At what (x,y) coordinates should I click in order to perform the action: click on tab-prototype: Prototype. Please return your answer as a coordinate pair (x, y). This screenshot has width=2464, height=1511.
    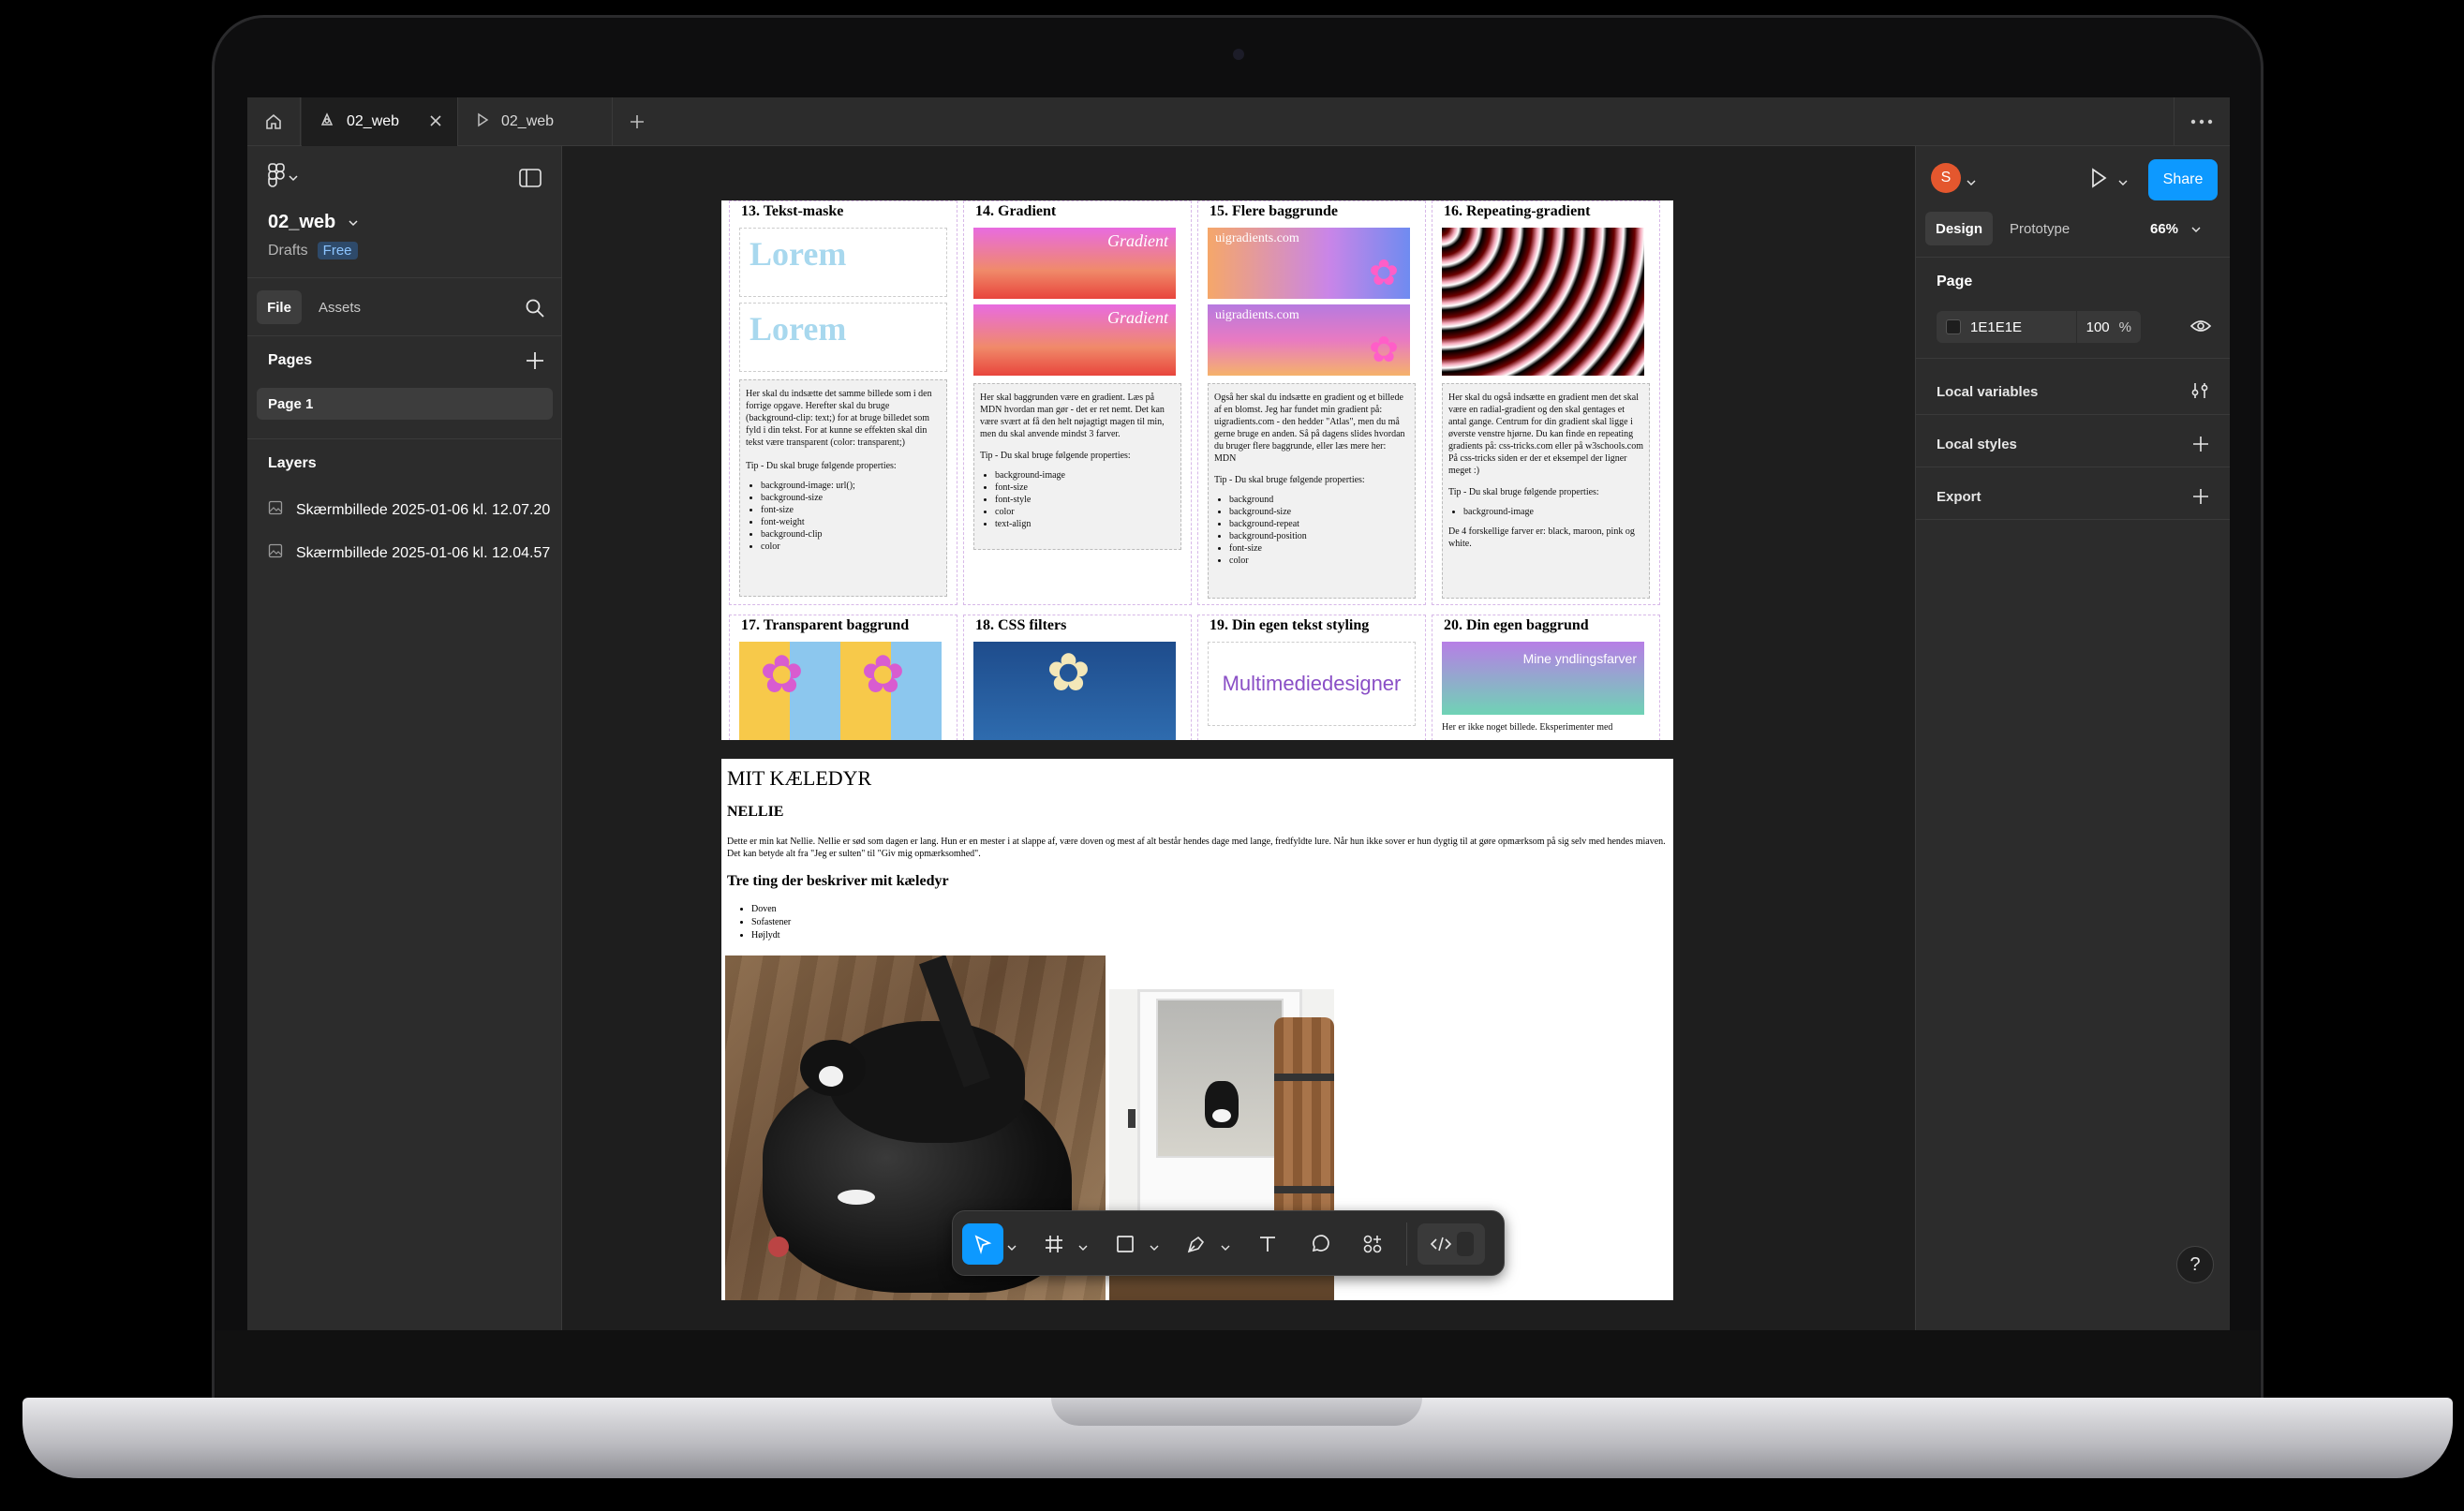
    Looking at the image, I should click on (2040, 228).